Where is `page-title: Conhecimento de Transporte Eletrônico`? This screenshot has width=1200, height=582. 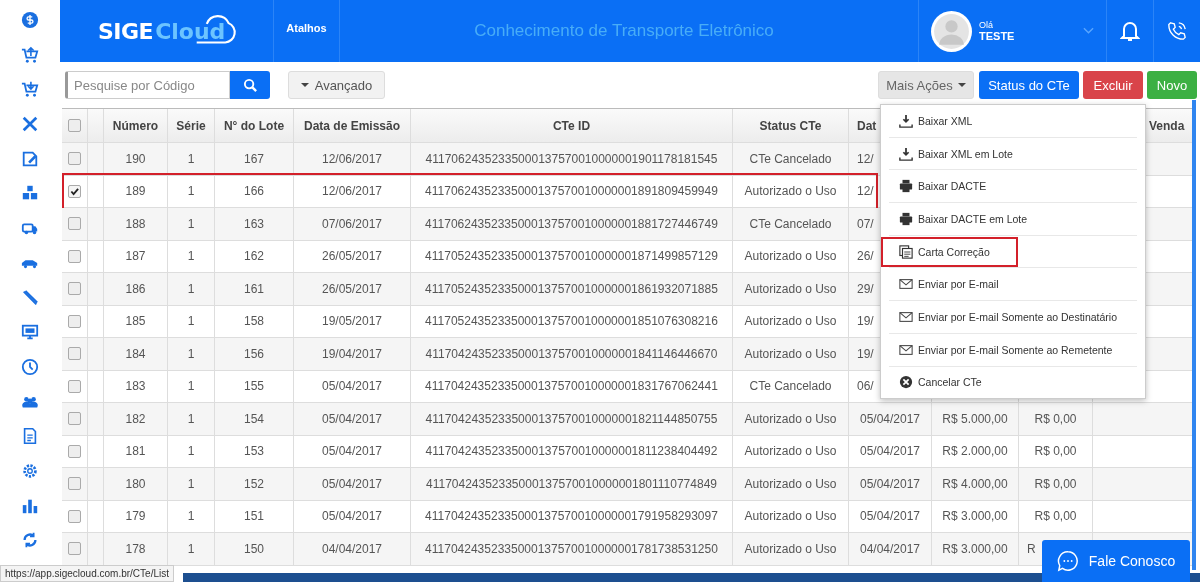
page-title: Conhecimento de Transporte Eletrônico is located at coordinates (624, 31).